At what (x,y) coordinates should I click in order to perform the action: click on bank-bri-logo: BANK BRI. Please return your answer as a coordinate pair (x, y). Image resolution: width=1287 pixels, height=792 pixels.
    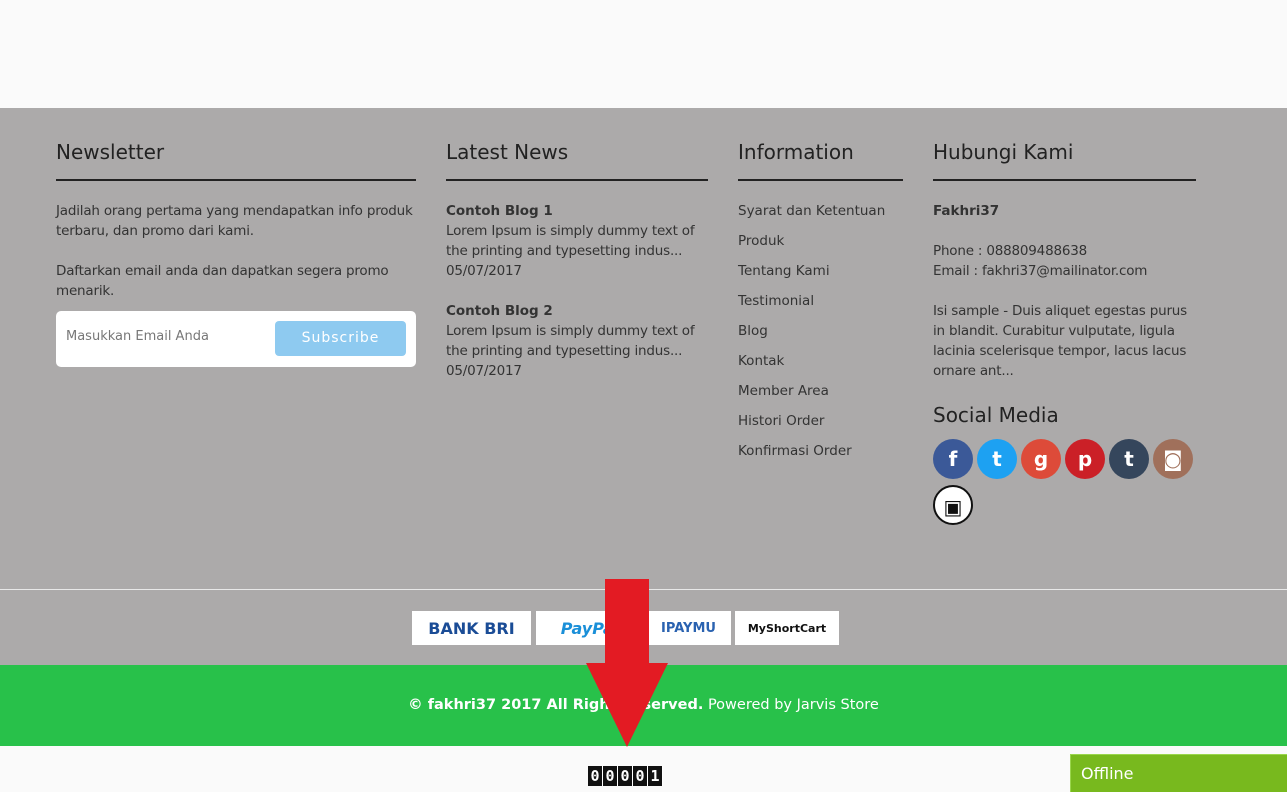
    Looking at the image, I should click on (471, 628).